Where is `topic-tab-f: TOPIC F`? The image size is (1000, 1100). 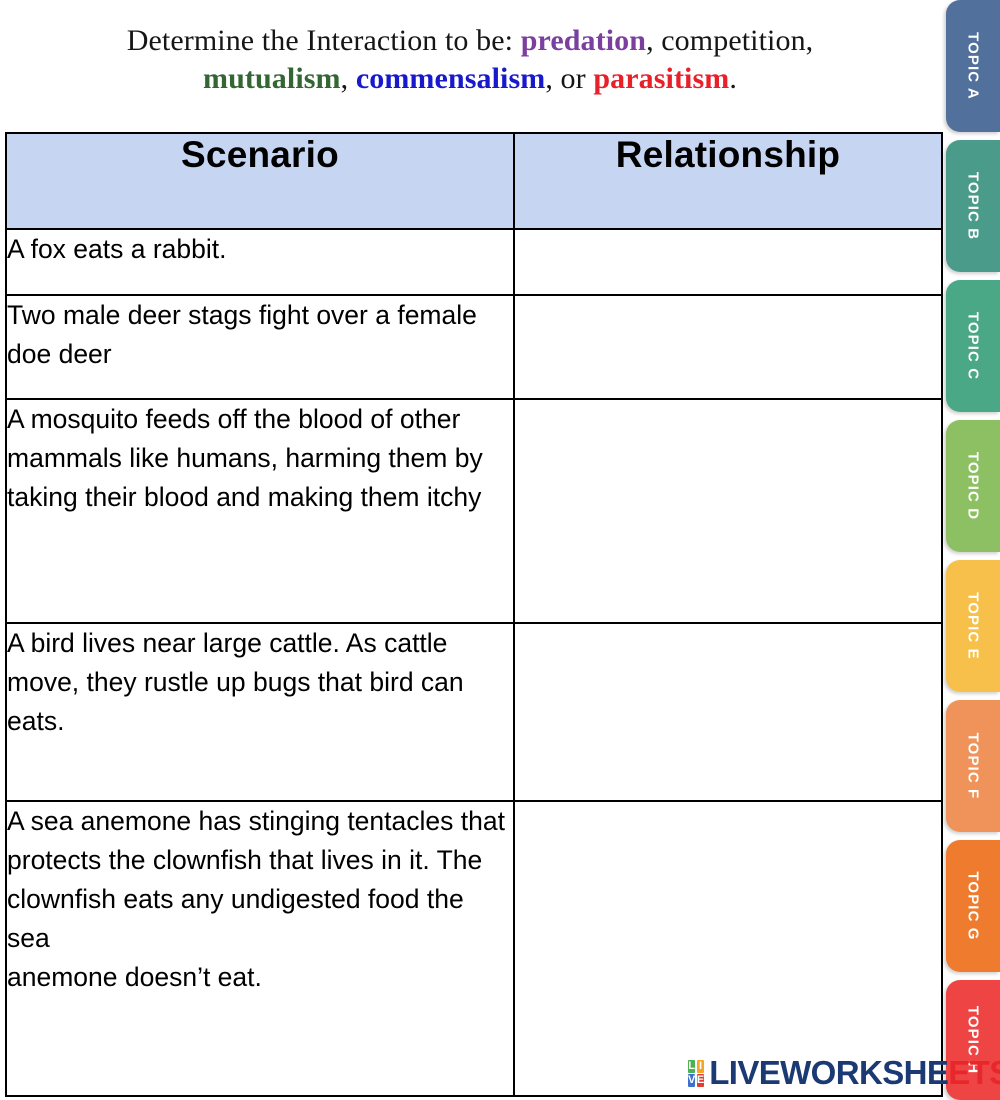 topic-tab-f: TOPIC F is located at coordinates (973, 766).